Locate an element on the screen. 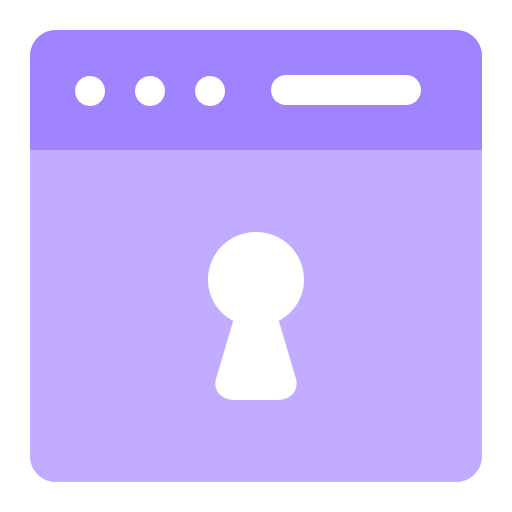  address-bar is located at coordinates (346, 90).